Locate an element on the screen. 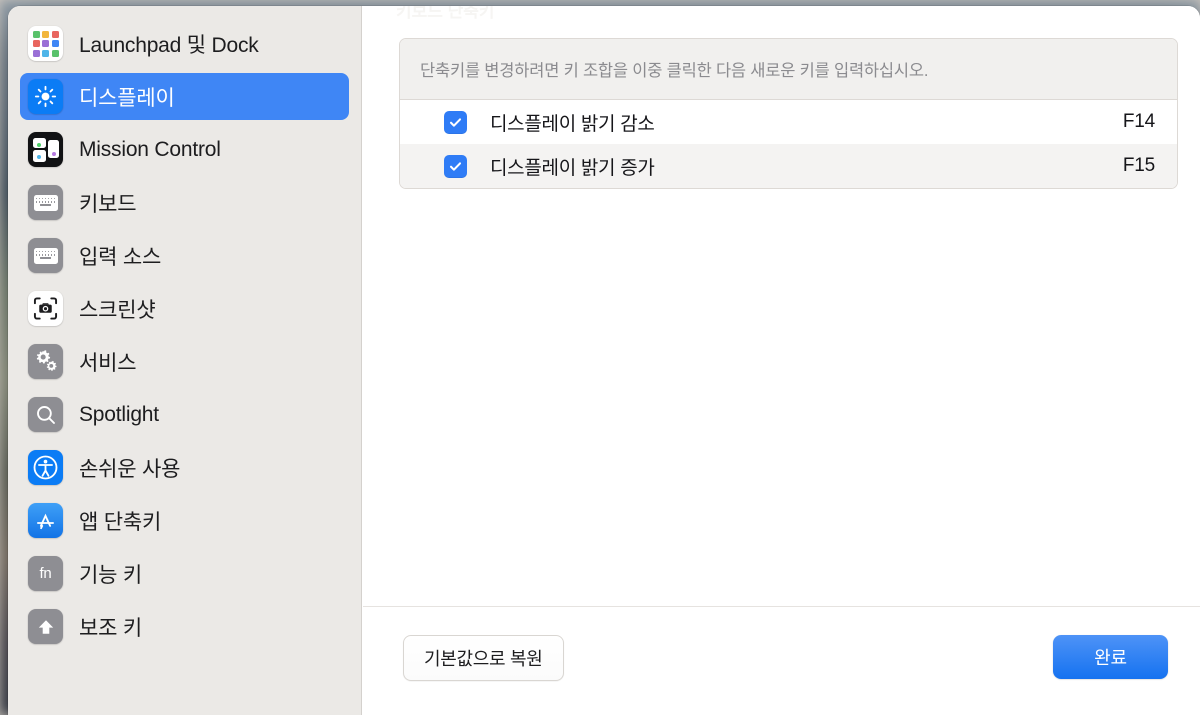 This screenshot has height=715, width=1200. input-sources-icon is located at coordinates (45, 255).